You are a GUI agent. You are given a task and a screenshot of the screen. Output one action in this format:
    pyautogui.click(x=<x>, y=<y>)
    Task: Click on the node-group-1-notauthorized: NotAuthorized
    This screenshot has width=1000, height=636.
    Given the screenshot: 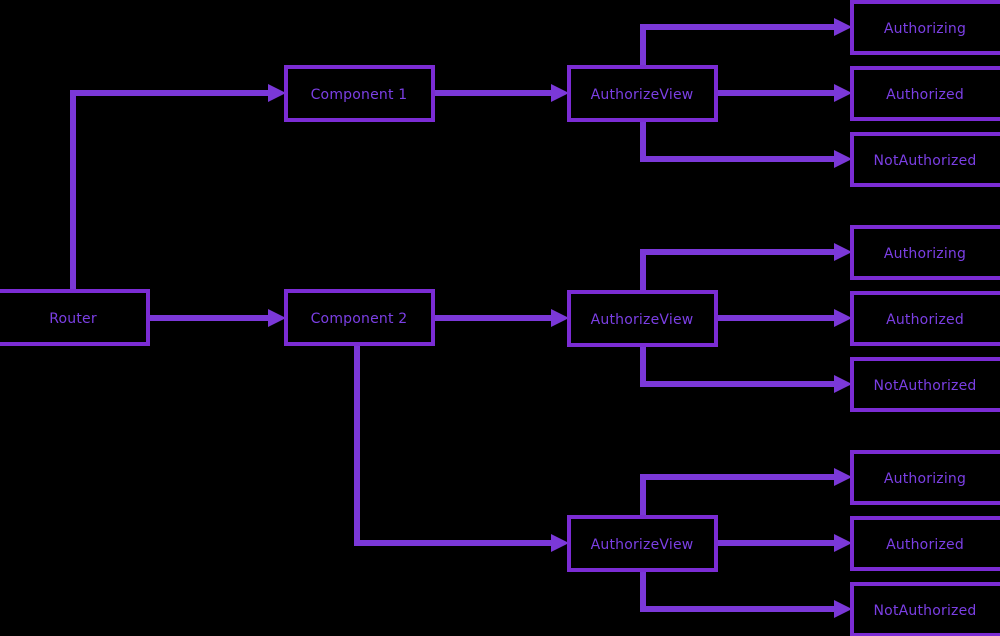 What is the action you would take?
    pyautogui.click(x=925, y=159)
    